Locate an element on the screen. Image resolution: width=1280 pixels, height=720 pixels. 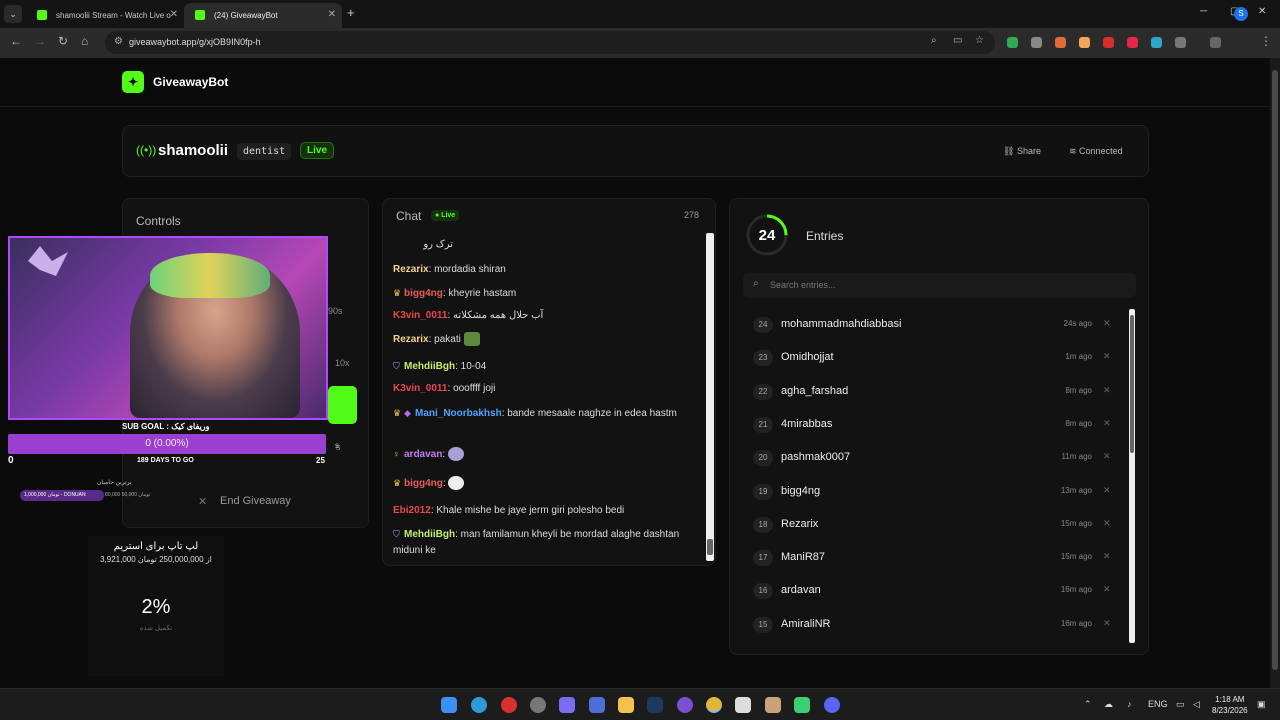
zoom-icon: ⌕ is located at coordinates (934, 40).